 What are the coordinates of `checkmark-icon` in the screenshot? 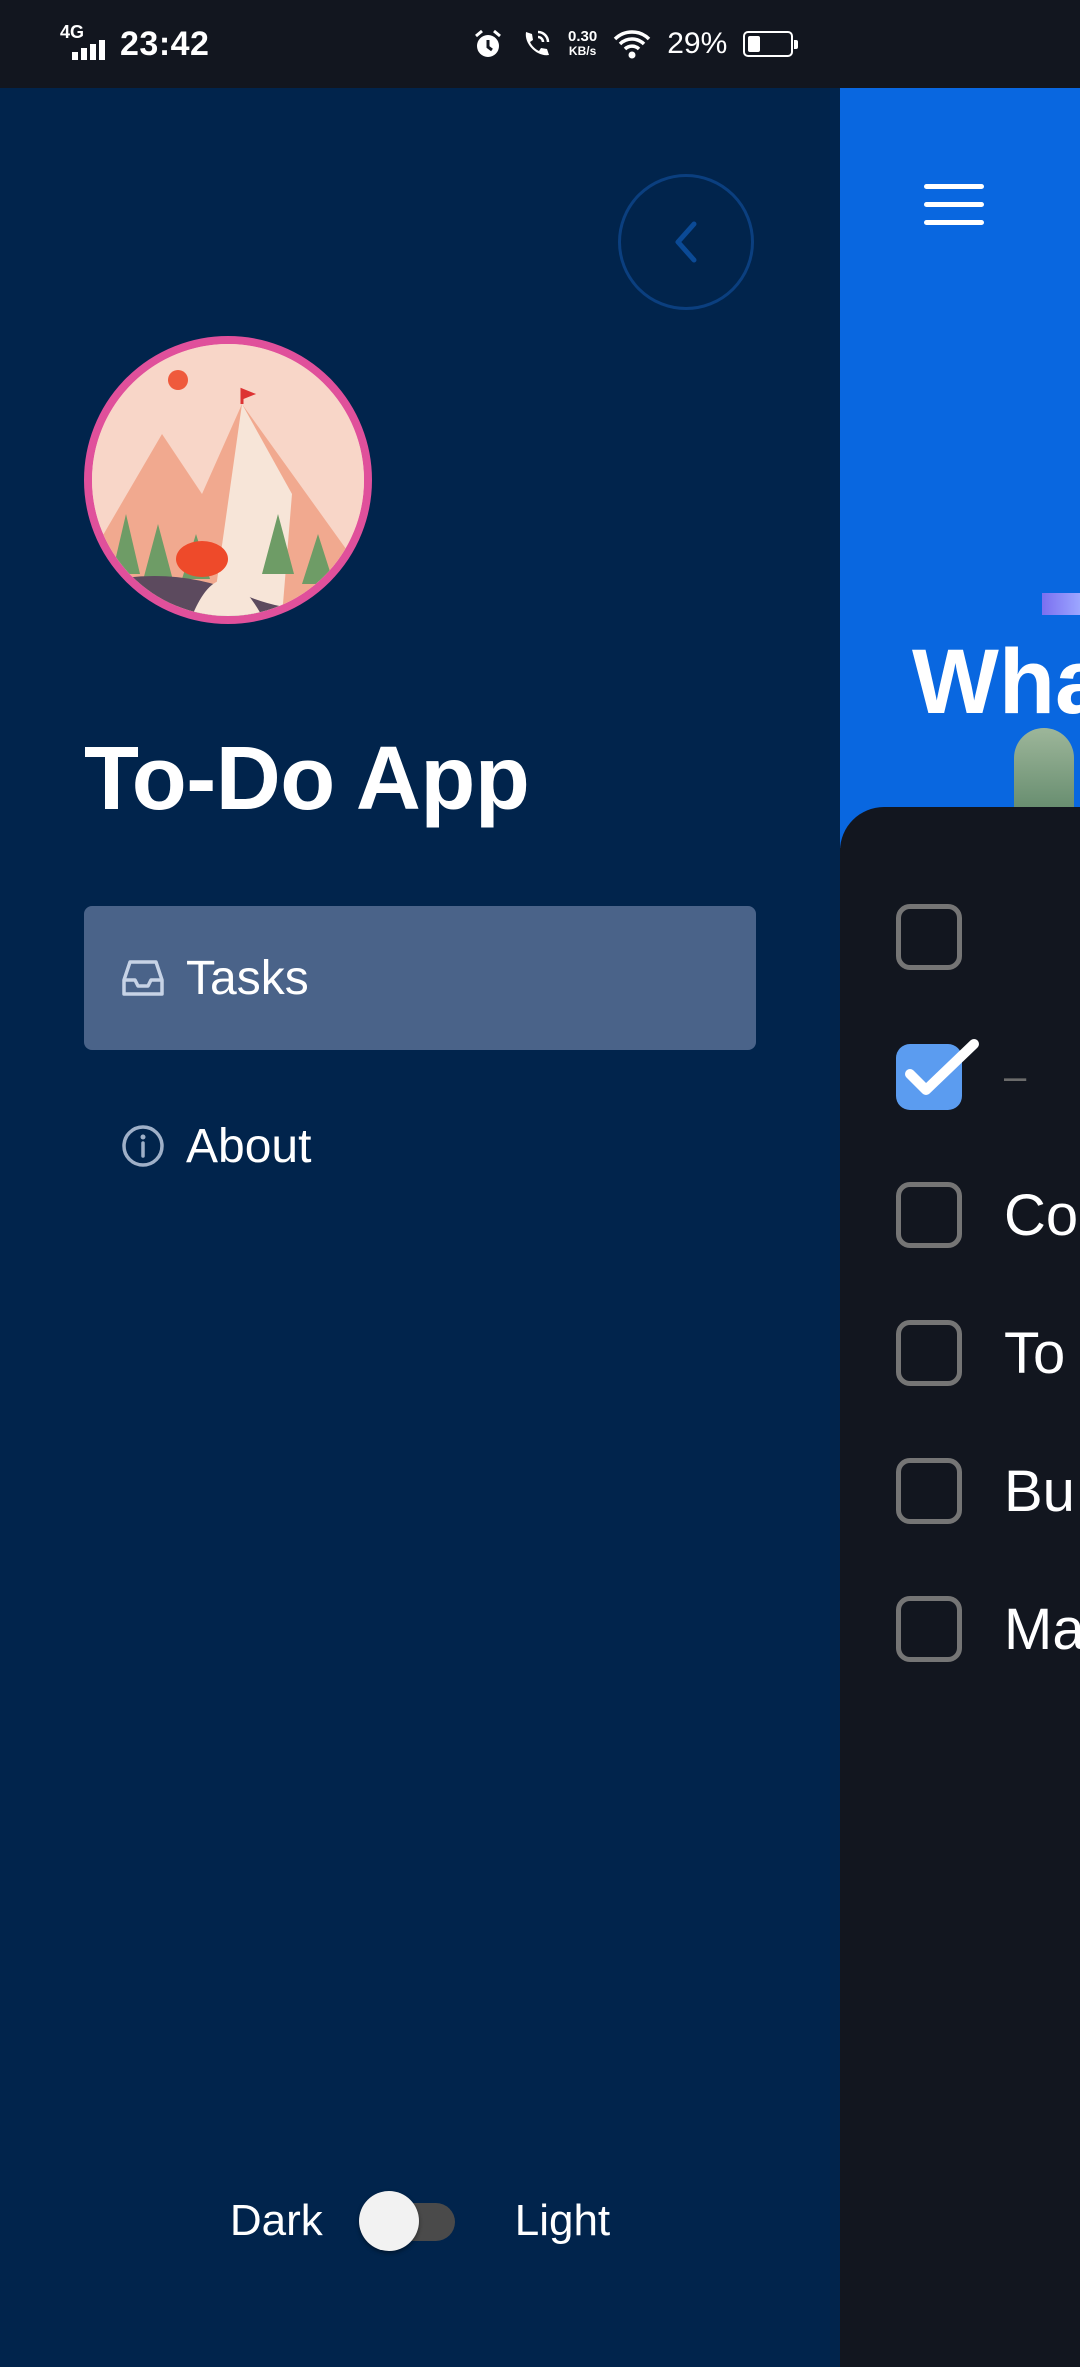 It's located at (942, 1067).